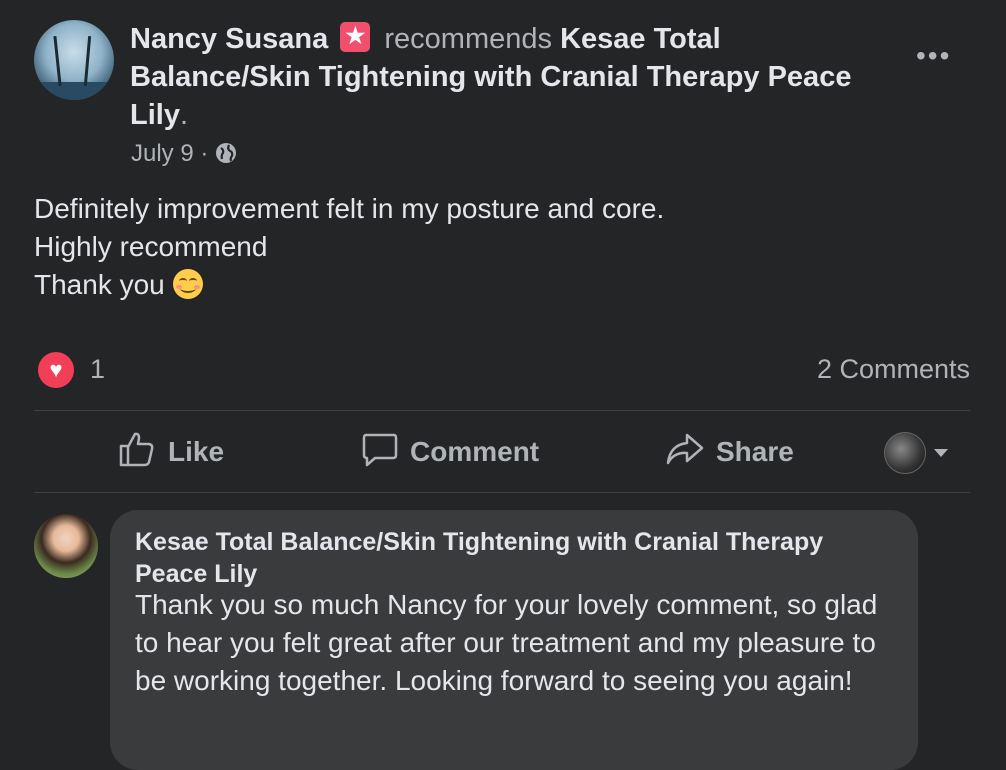 The image size is (1006, 770). What do you see at coordinates (151, 246) in the screenshot?
I see `post-body-line: Highly recommend` at bounding box center [151, 246].